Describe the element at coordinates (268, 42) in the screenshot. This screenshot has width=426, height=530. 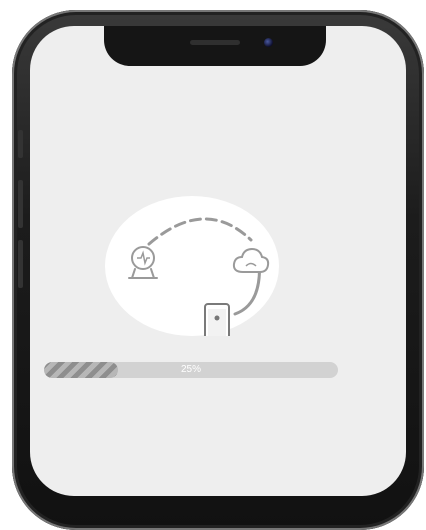
I see `front-camera-icon` at that location.